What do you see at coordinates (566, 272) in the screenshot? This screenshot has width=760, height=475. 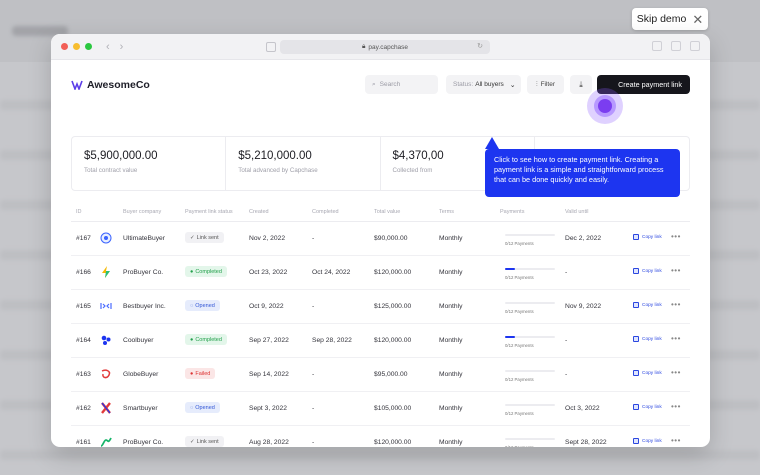 I see `row-valid-until: -` at bounding box center [566, 272].